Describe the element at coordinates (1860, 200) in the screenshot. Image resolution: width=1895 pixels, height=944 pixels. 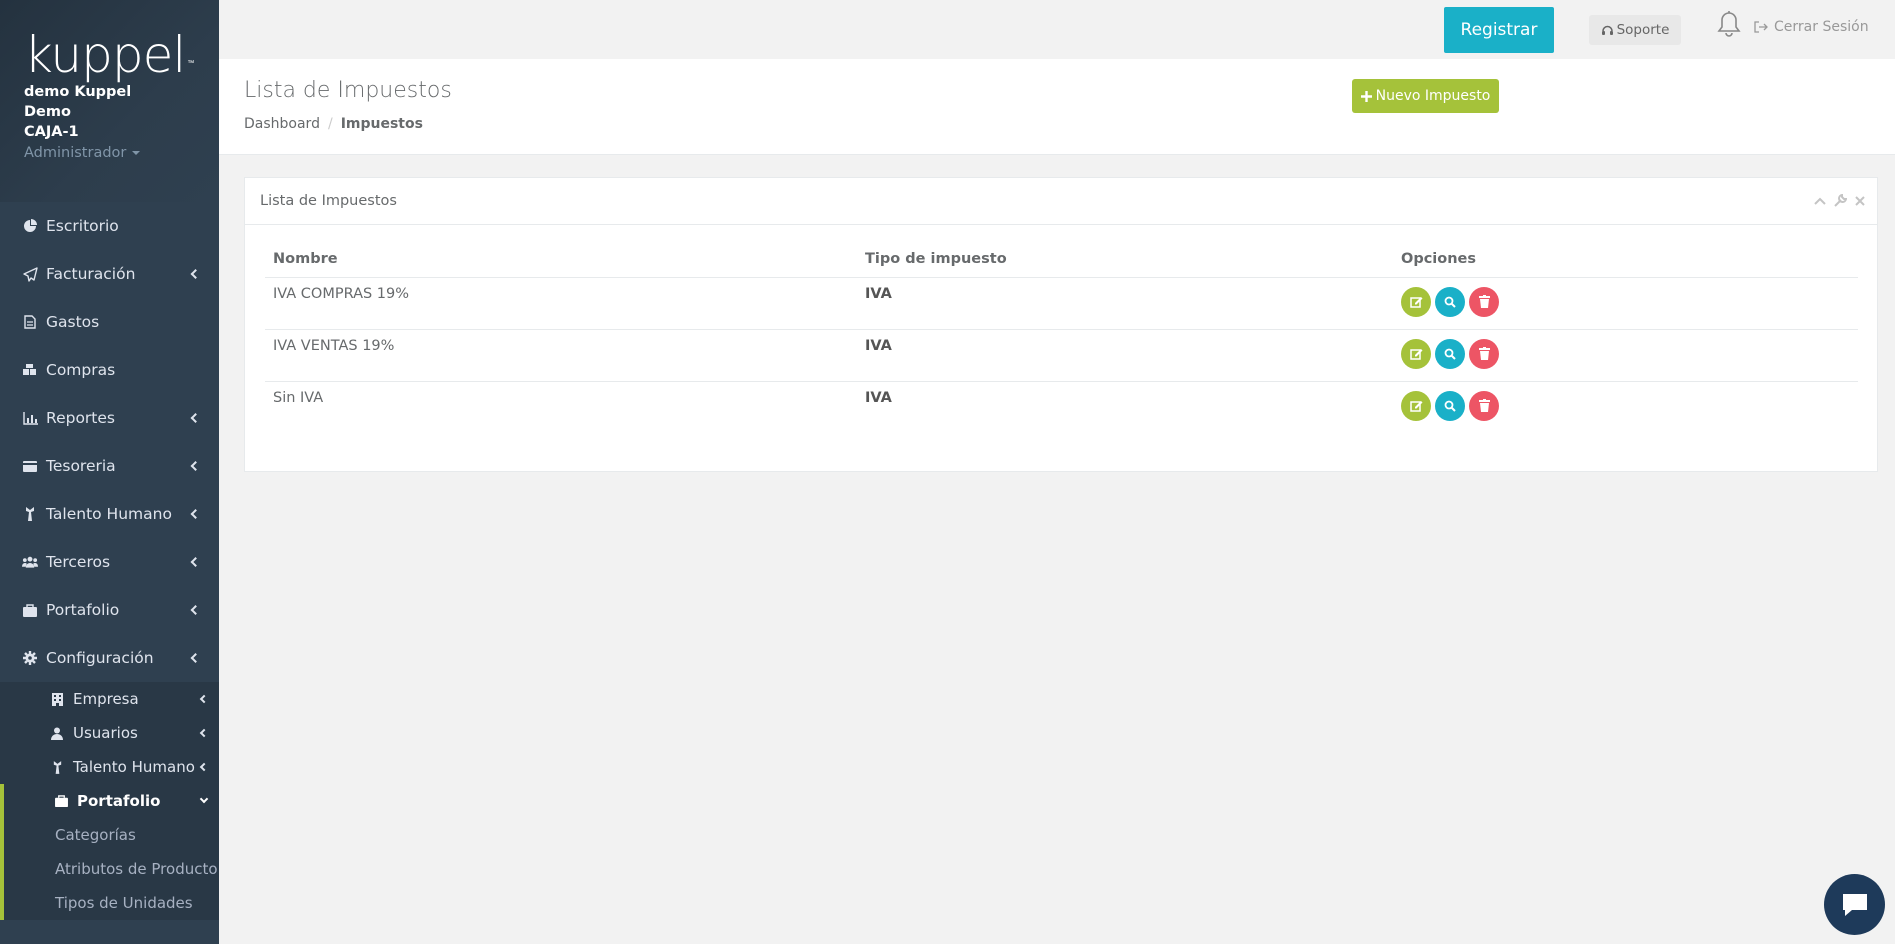
I see `close-icon` at that location.